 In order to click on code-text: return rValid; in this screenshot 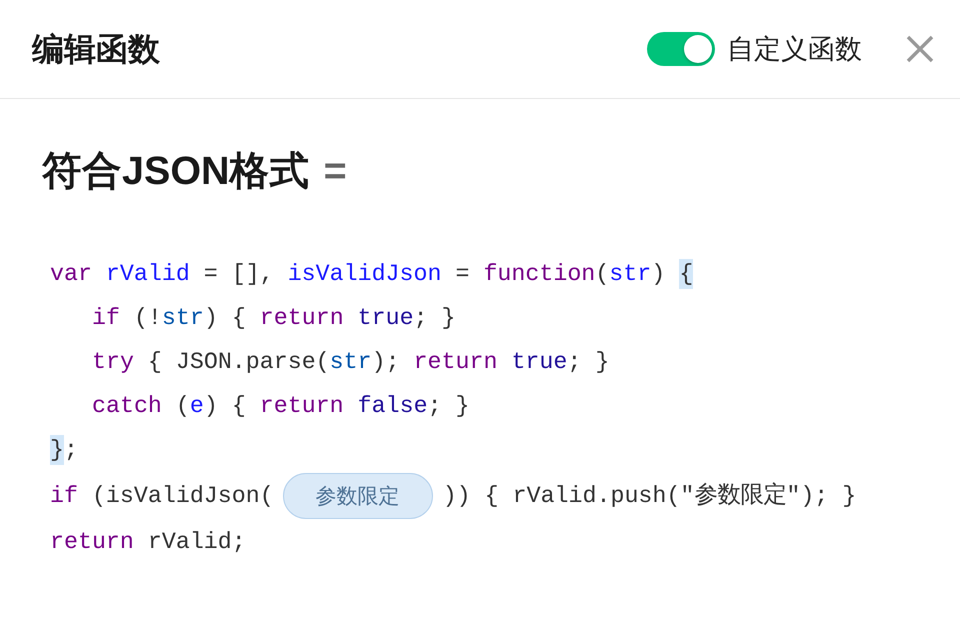, I will do `click(148, 542)`.